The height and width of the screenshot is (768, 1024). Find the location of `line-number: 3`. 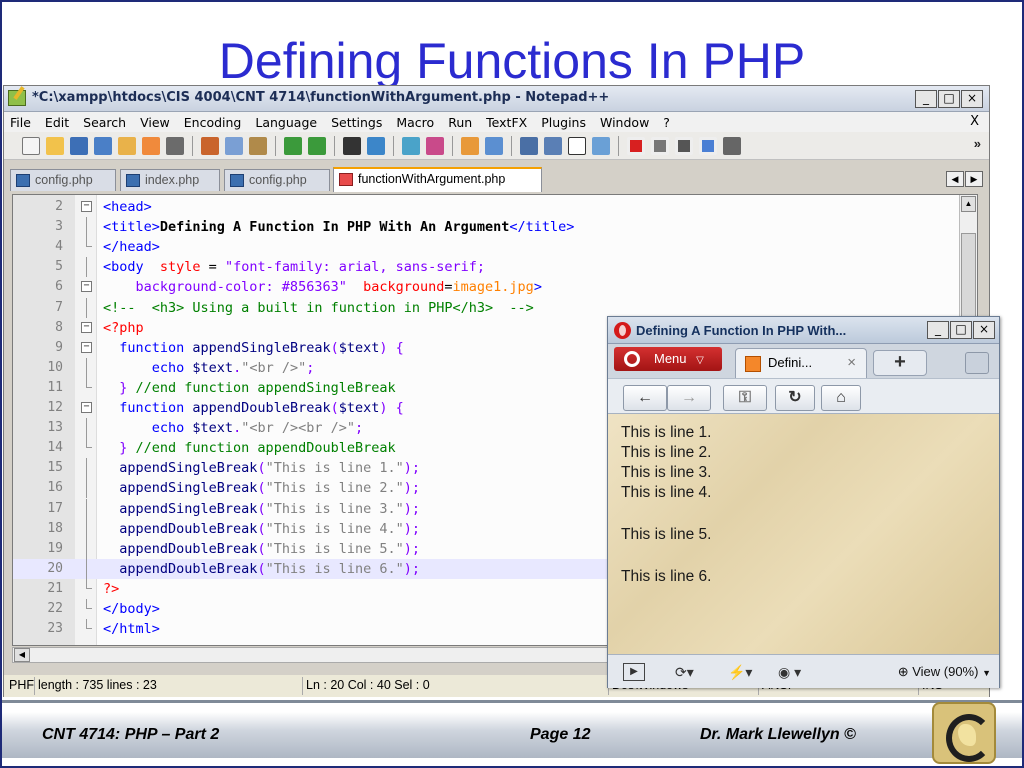

line-number: 3 is located at coordinates (59, 227).